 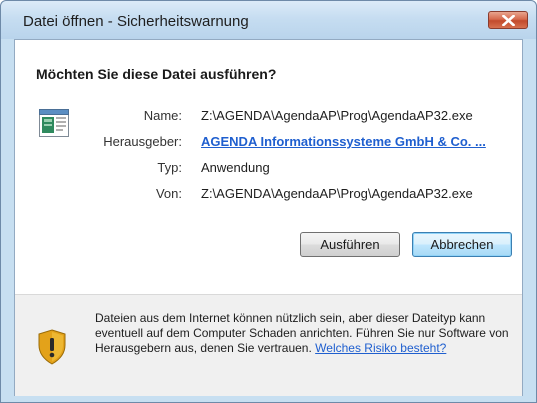 I want to click on risk-link: Welches Risiko besteht?, so click(x=380, y=348).